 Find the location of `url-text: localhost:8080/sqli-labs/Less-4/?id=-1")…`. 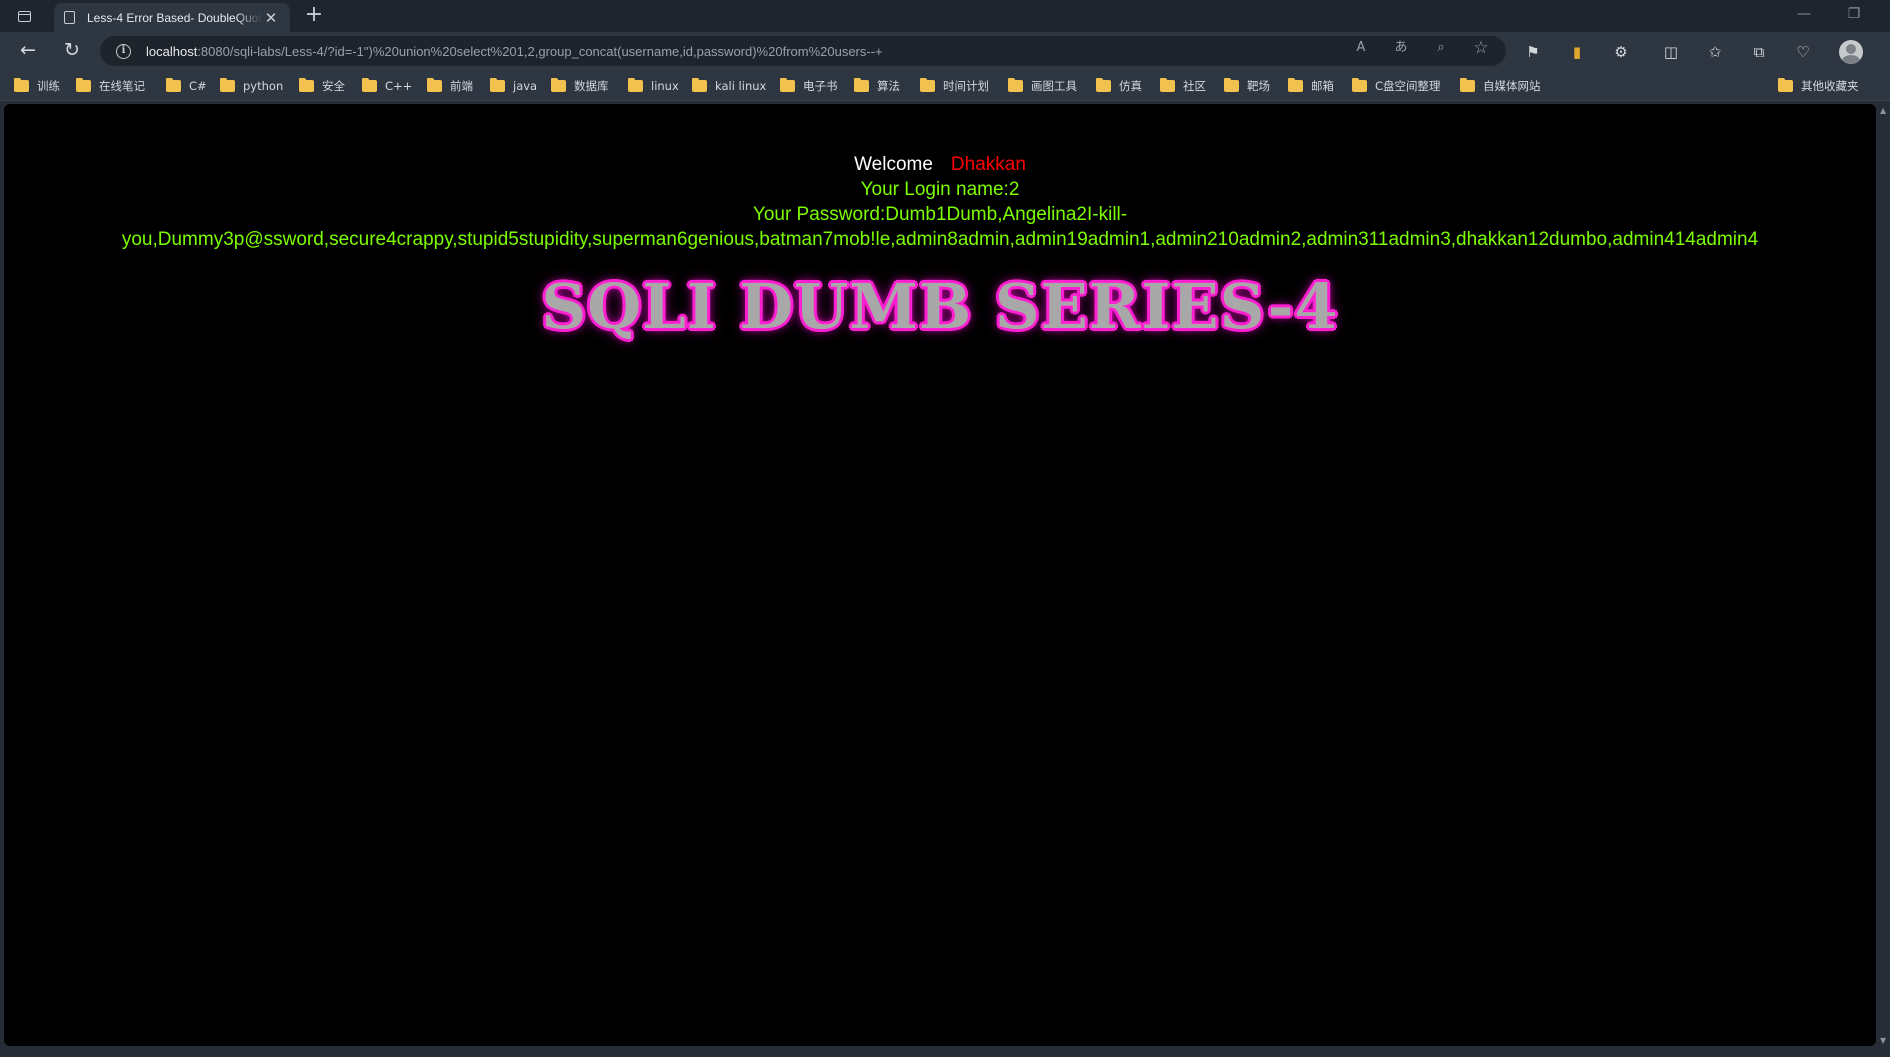

url-text: localhost:8080/sqli-labs/Less-4/?id=-1")… is located at coordinates (514, 51).